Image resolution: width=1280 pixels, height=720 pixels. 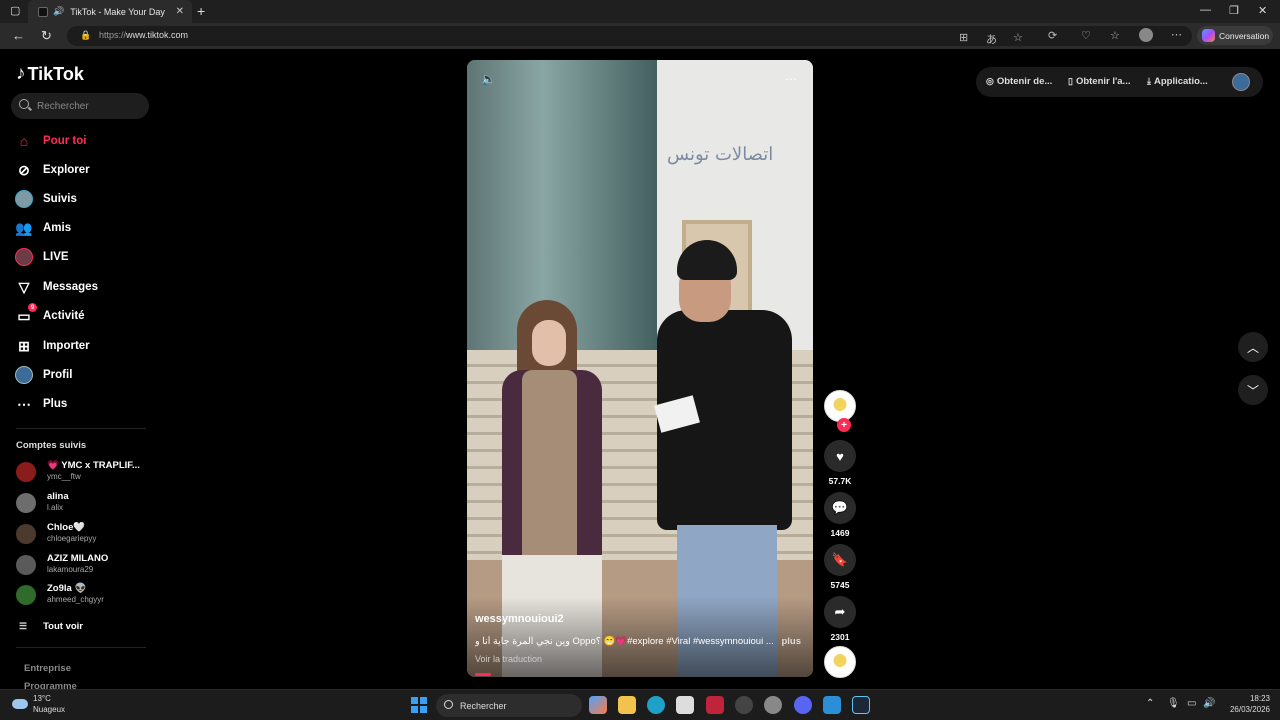 What do you see at coordinates (1086, 35) in the screenshot?
I see `browser-essentials-icon: ♡` at bounding box center [1086, 35].